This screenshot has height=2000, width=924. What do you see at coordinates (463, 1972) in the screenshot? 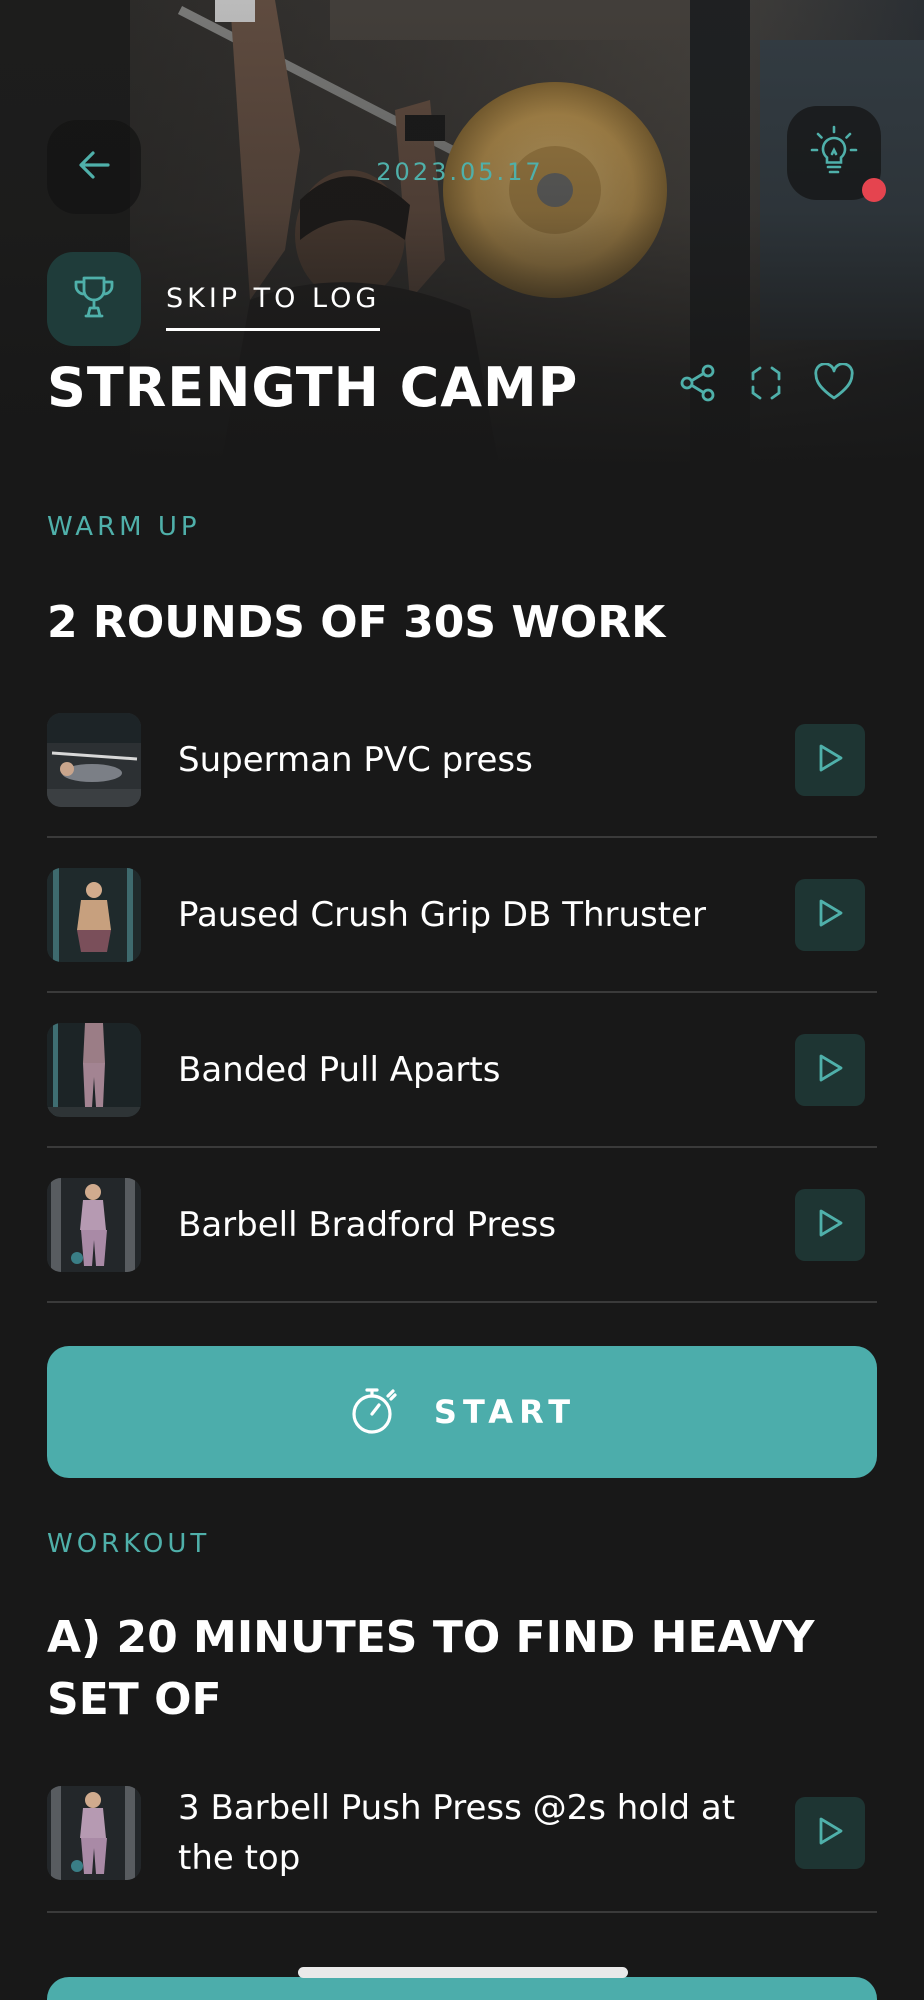
I see `home-indicator` at bounding box center [463, 1972].